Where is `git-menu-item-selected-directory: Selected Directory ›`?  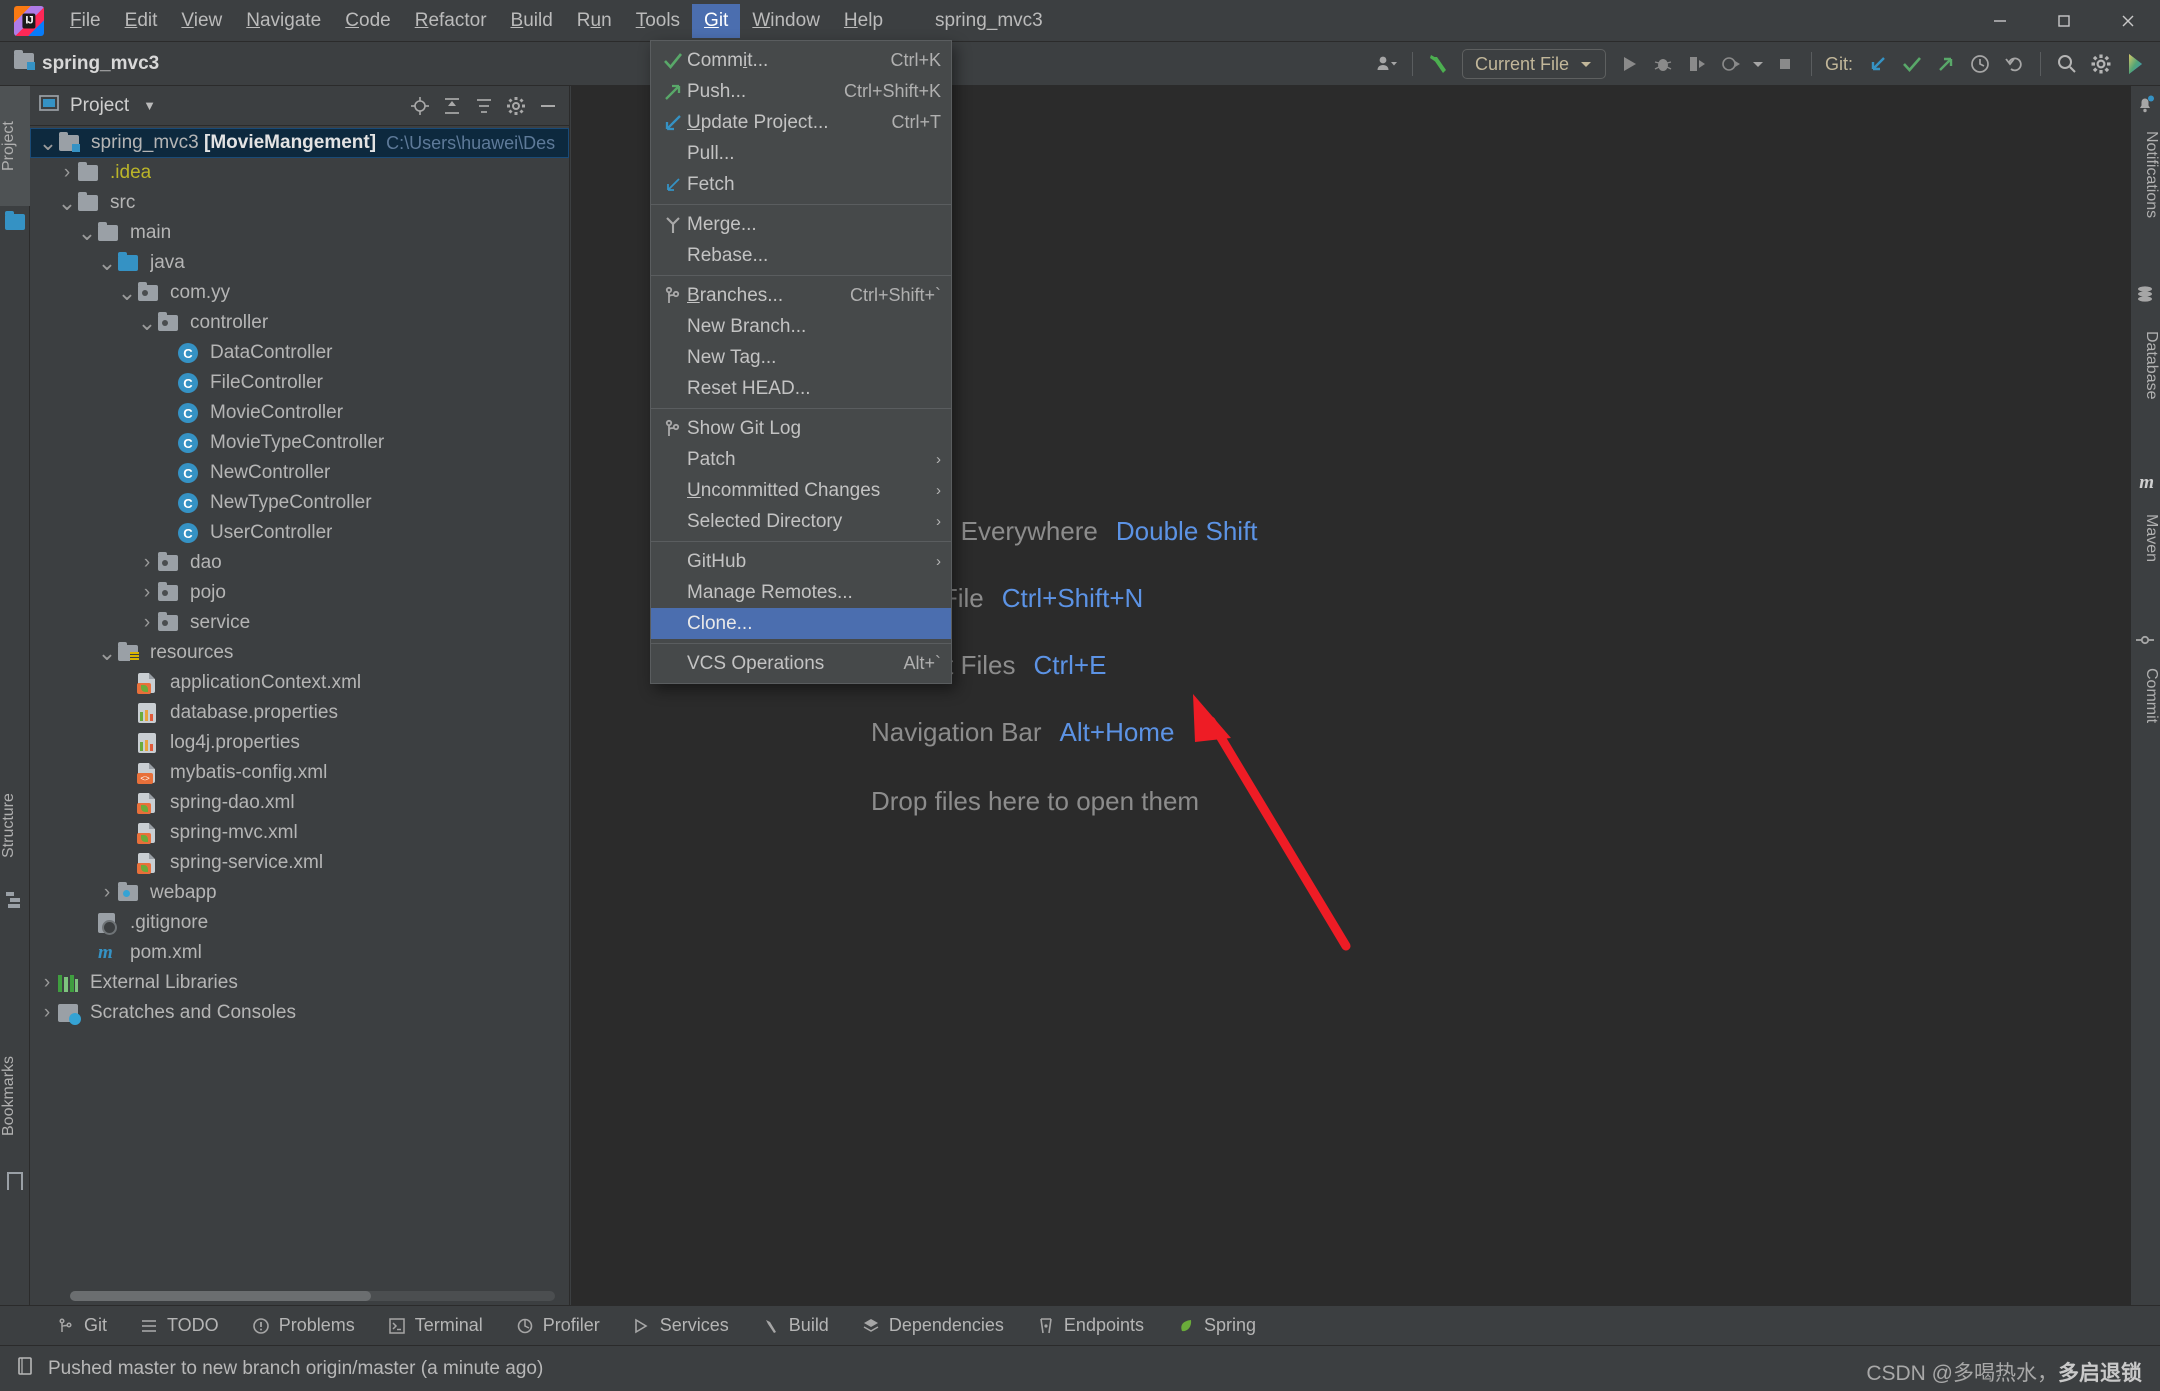 git-menu-item-selected-directory: Selected Directory › is located at coordinates (801, 521).